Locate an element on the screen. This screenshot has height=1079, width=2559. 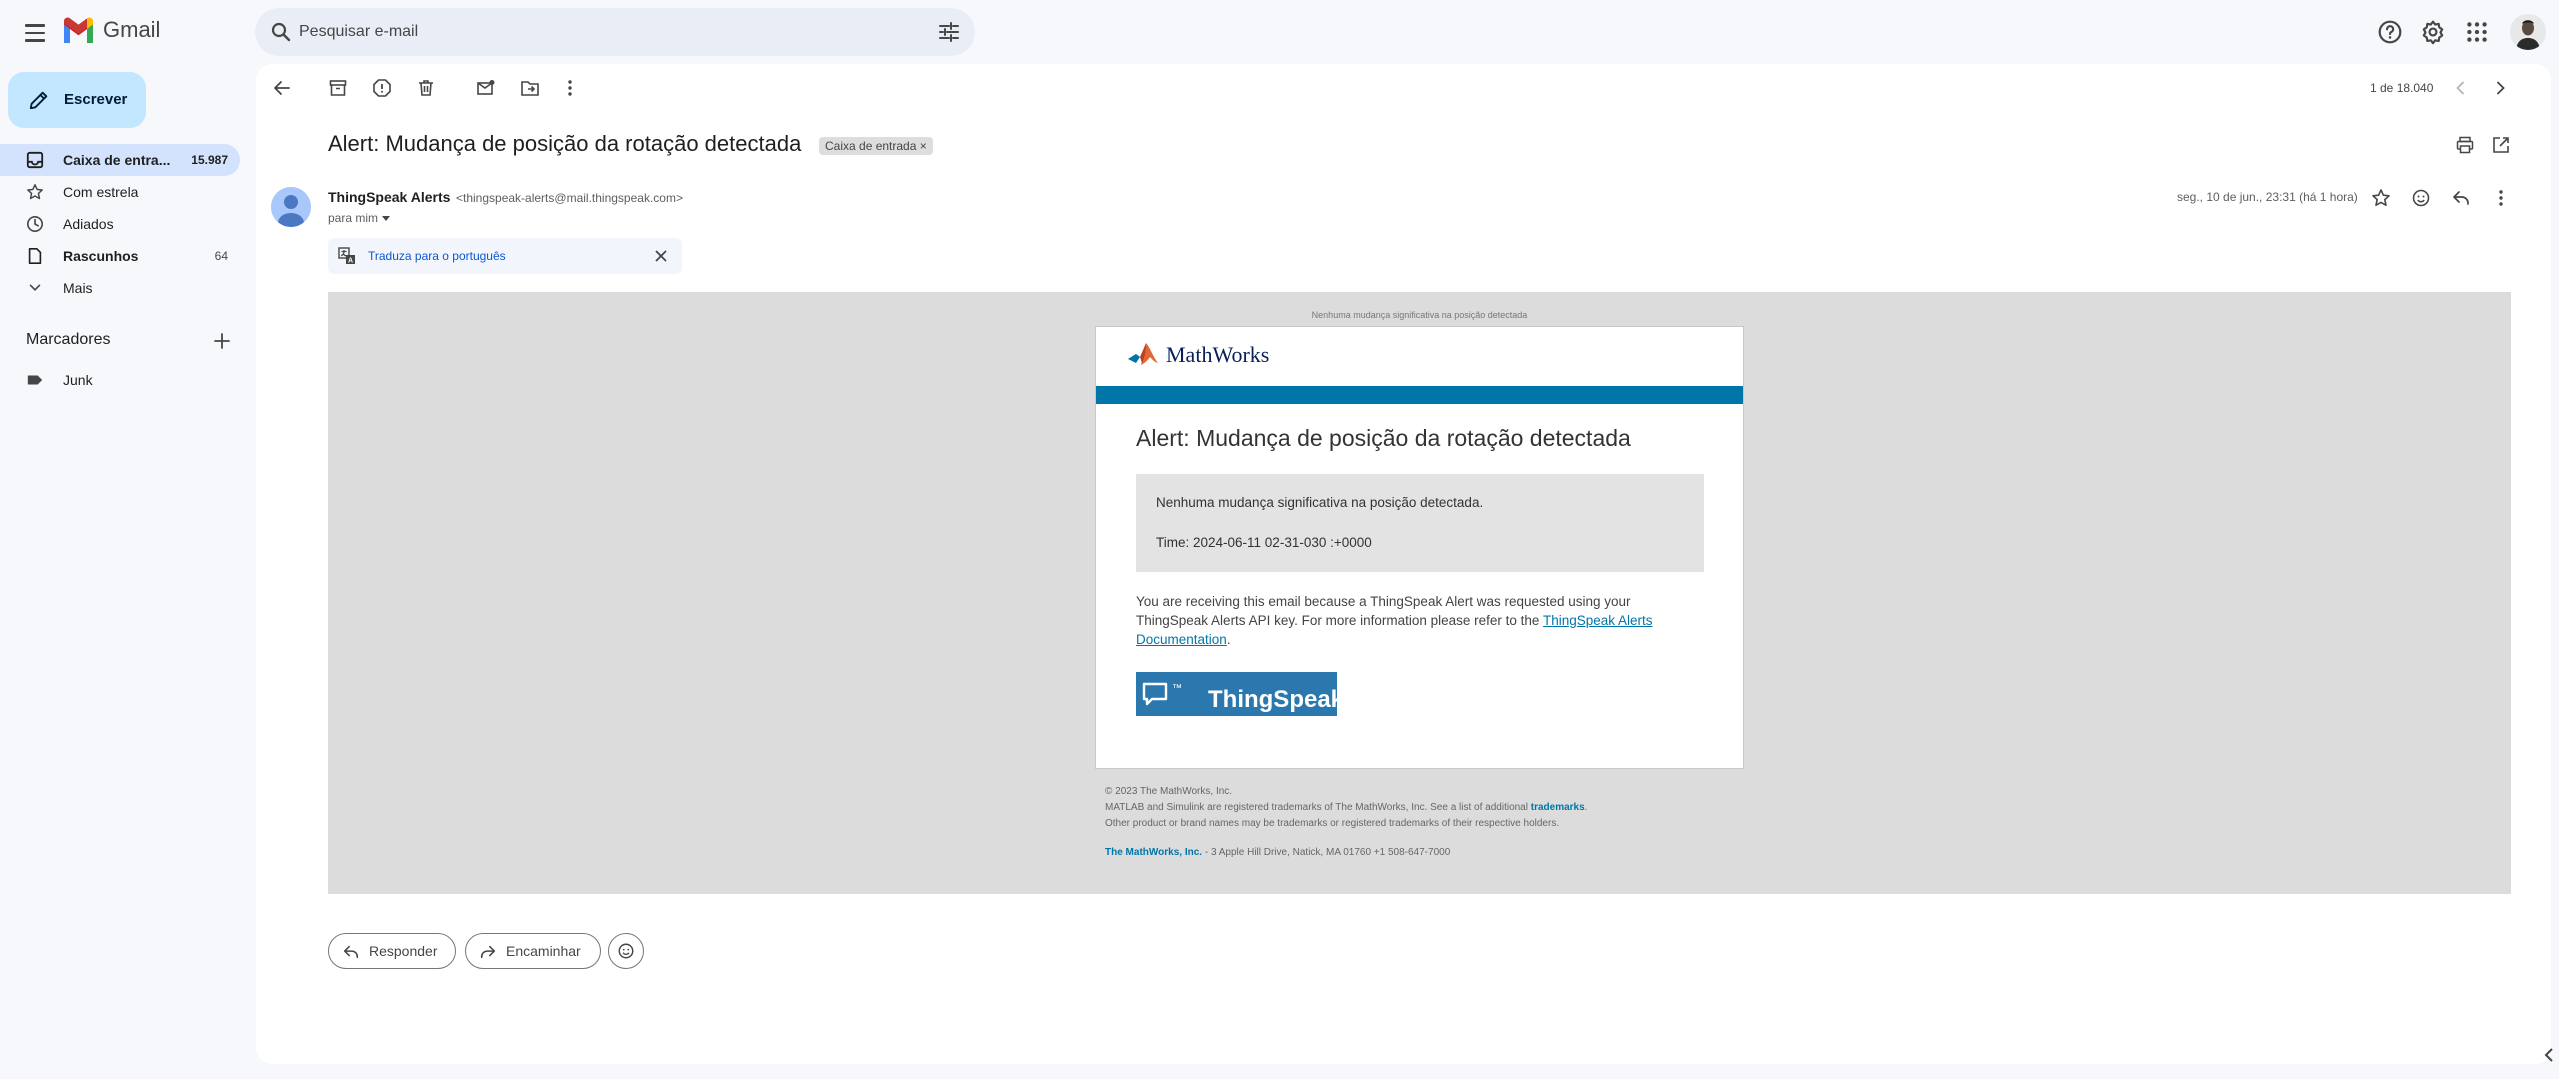
mathworks-wordmark: MathWorks is located at coordinates (1218, 354).